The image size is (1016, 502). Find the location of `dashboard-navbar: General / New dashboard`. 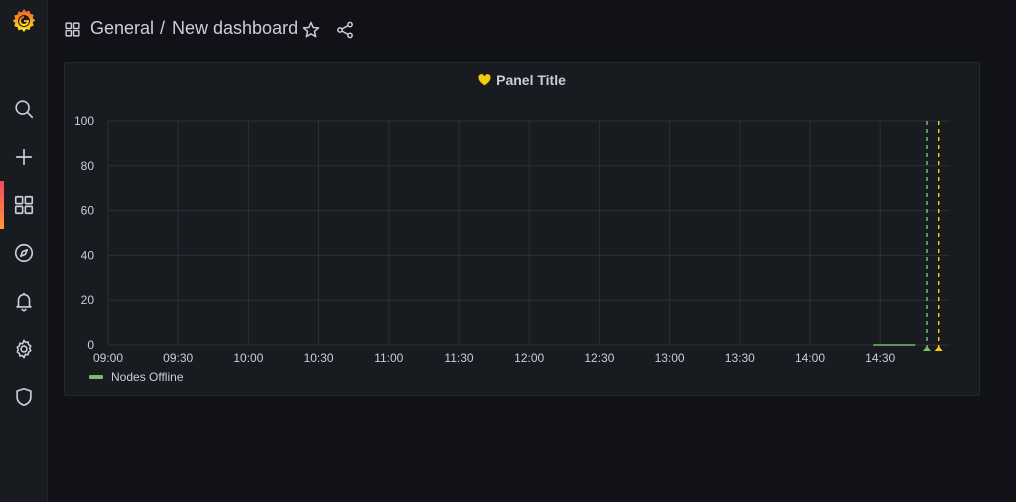

dashboard-navbar: General / New dashboard is located at coordinates (532, 30).